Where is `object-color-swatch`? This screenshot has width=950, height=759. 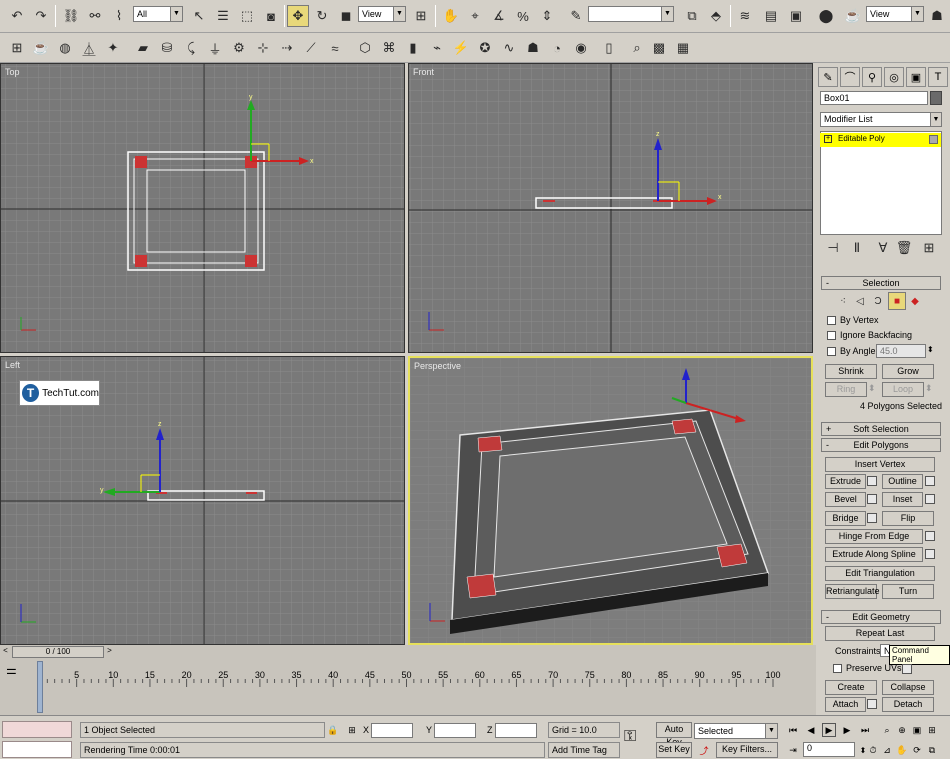
object-color-swatch is located at coordinates (936, 98).